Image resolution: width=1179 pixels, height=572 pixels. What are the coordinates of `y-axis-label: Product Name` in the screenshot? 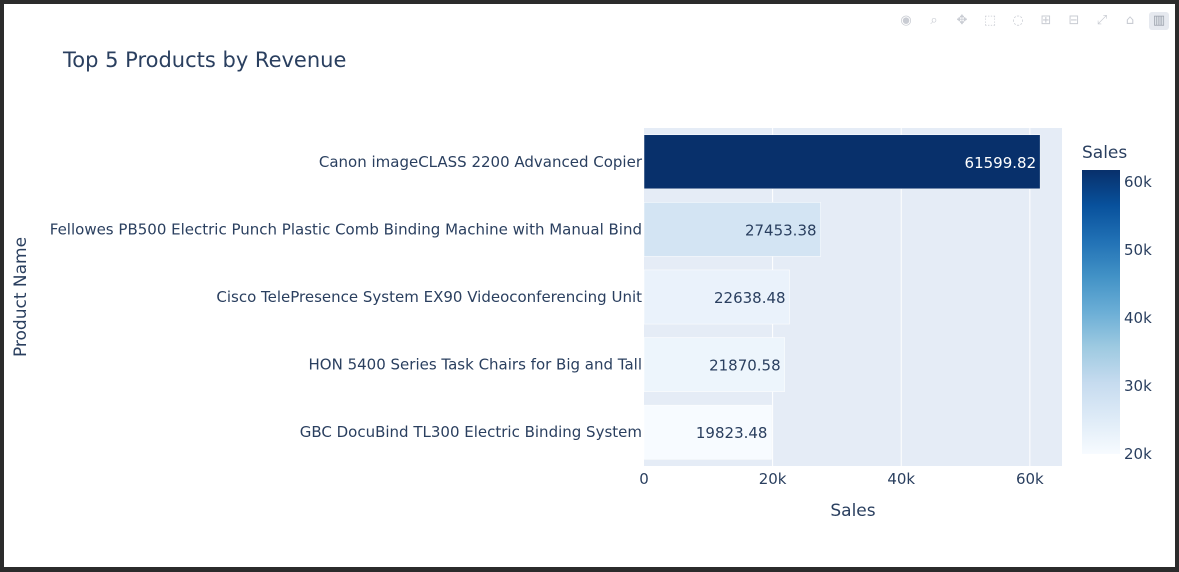 It's located at (21, 297).